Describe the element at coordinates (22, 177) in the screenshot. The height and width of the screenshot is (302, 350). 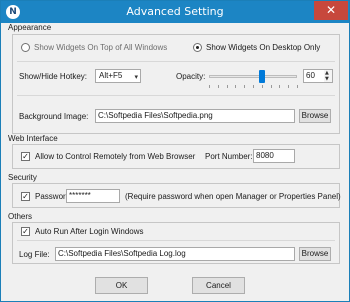
I see `security-section-label: Security` at that location.